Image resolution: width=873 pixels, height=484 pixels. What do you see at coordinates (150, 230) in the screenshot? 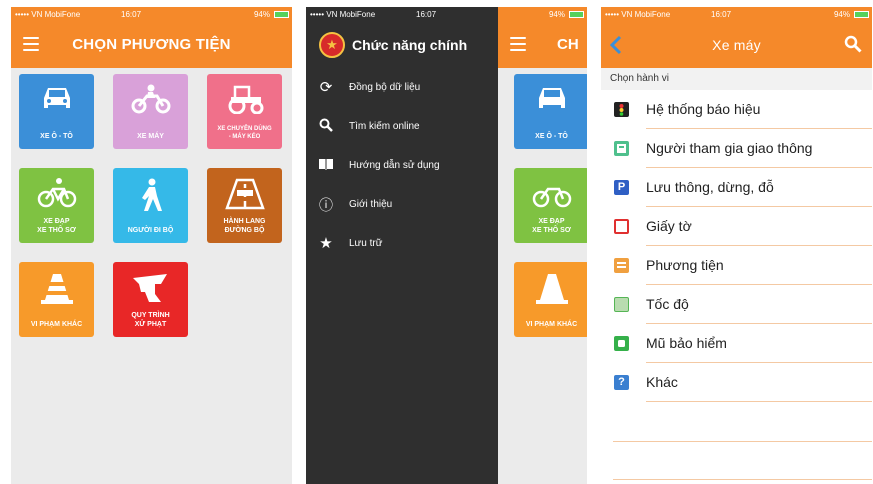
I see `tile-label: NGƯỜI ĐI BỘ` at bounding box center [150, 230].